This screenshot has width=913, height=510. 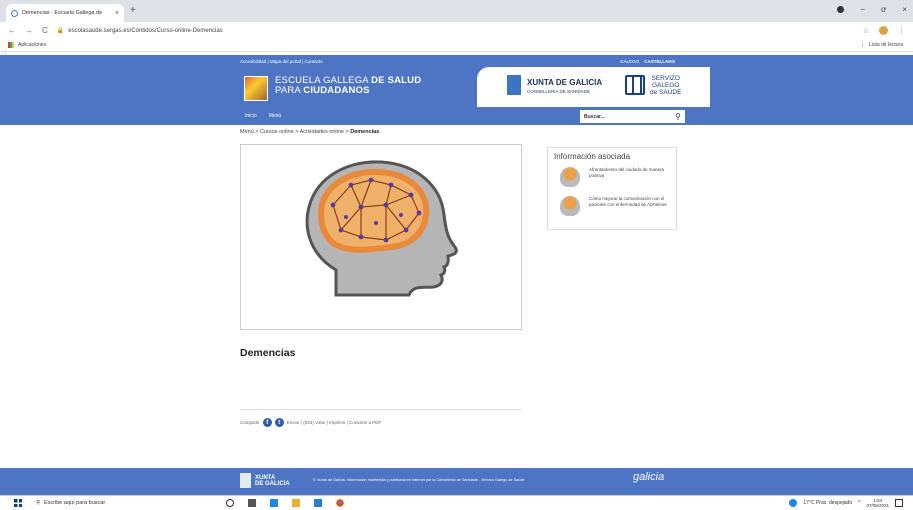 What do you see at coordinates (904, 9) in the screenshot?
I see `close-window-button: ×` at bounding box center [904, 9].